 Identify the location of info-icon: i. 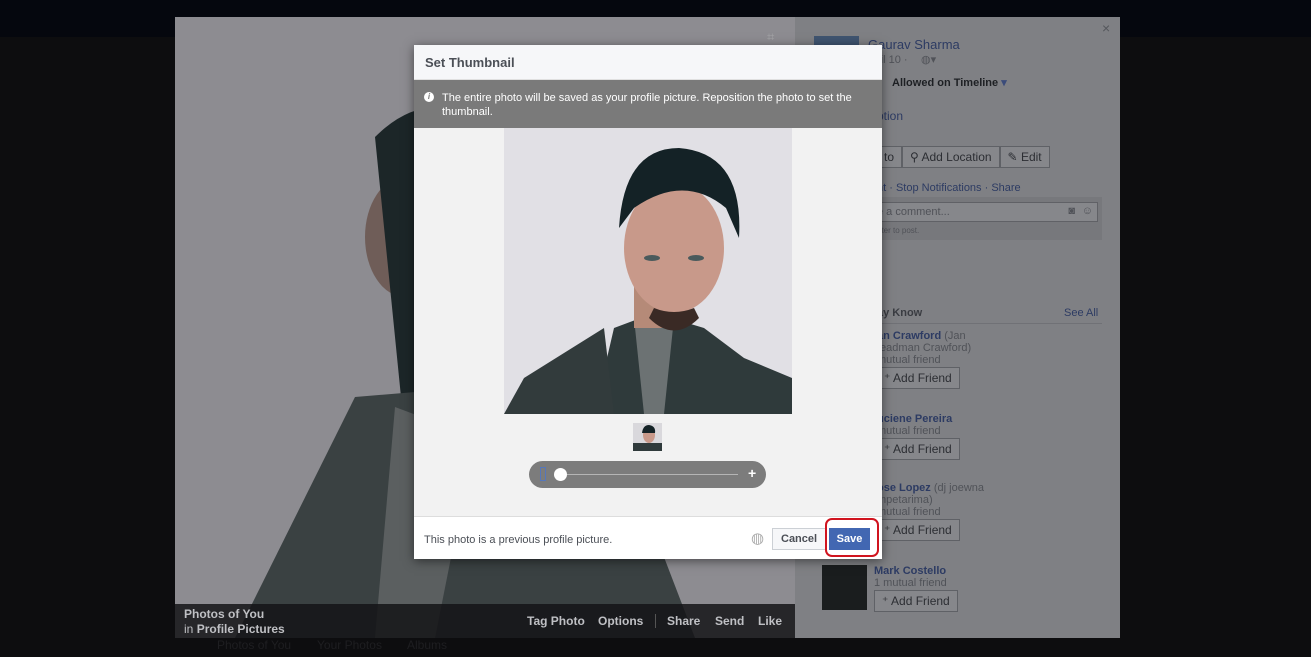
(429, 97).